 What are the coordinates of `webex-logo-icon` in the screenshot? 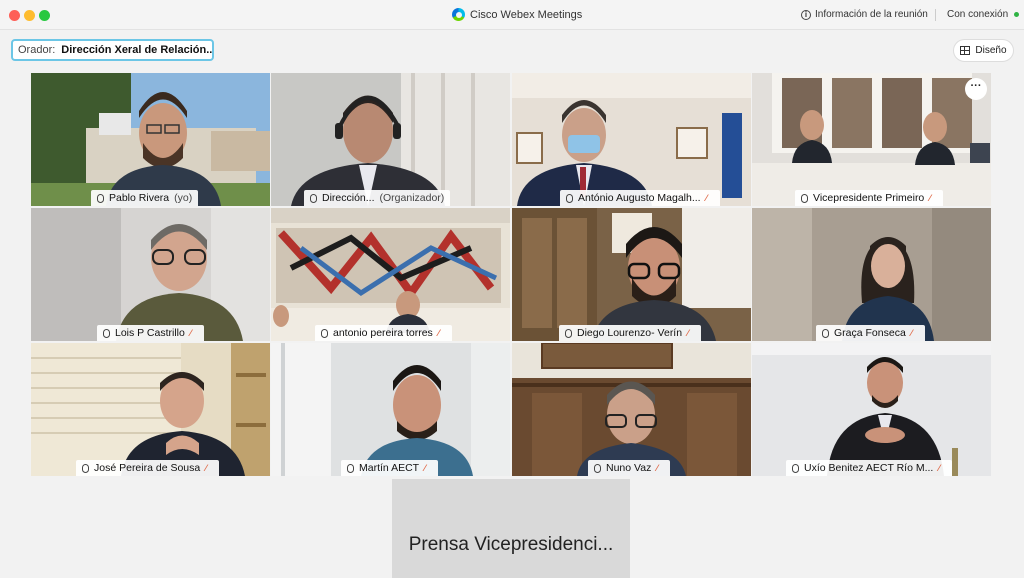 It's located at (458, 14).